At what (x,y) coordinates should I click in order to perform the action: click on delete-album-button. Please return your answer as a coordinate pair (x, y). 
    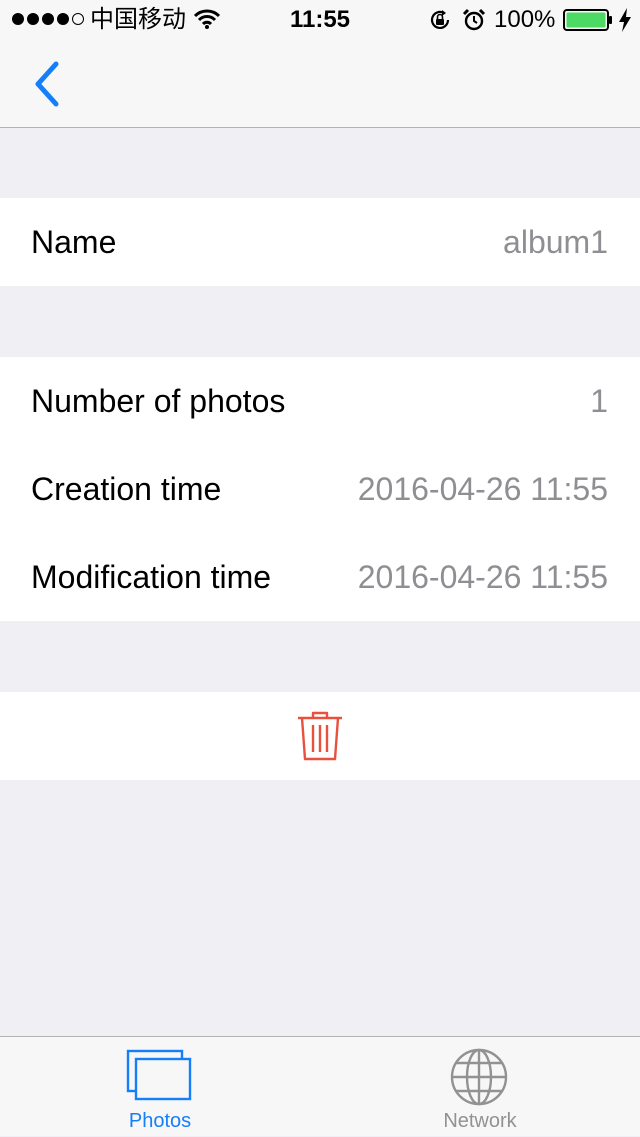
    Looking at the image, I should click on (320, 736).